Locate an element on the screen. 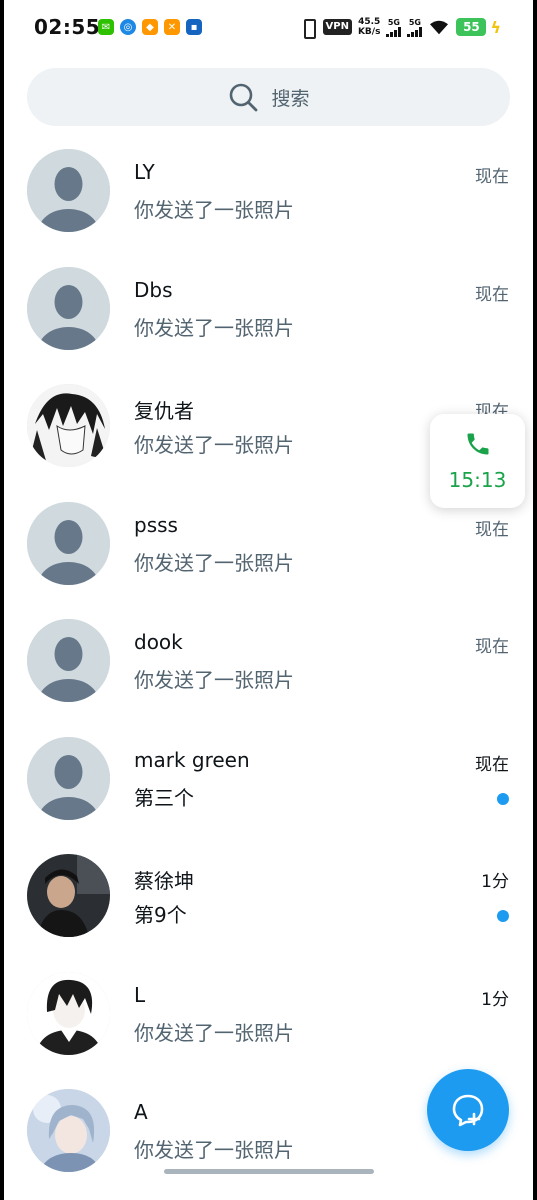 This screenshot has height=1200, width=537. home-indicator is located at coordinates (269, 1171).